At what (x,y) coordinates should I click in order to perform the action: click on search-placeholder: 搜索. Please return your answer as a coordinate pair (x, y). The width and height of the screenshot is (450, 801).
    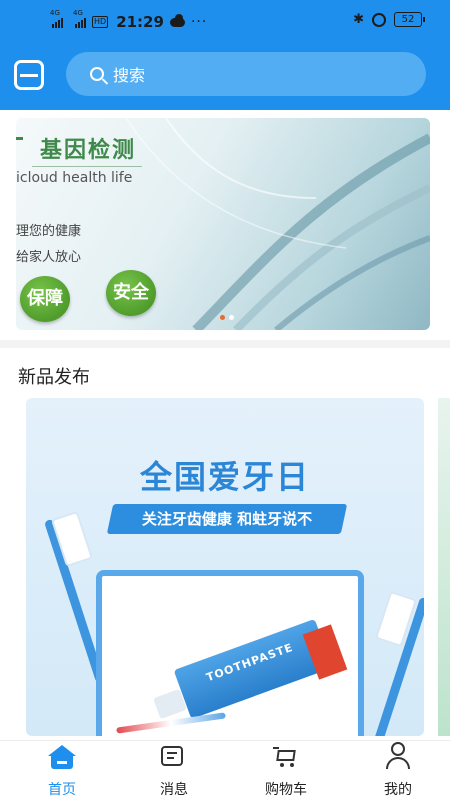
    Looking at the image, I should click on (129, 75).